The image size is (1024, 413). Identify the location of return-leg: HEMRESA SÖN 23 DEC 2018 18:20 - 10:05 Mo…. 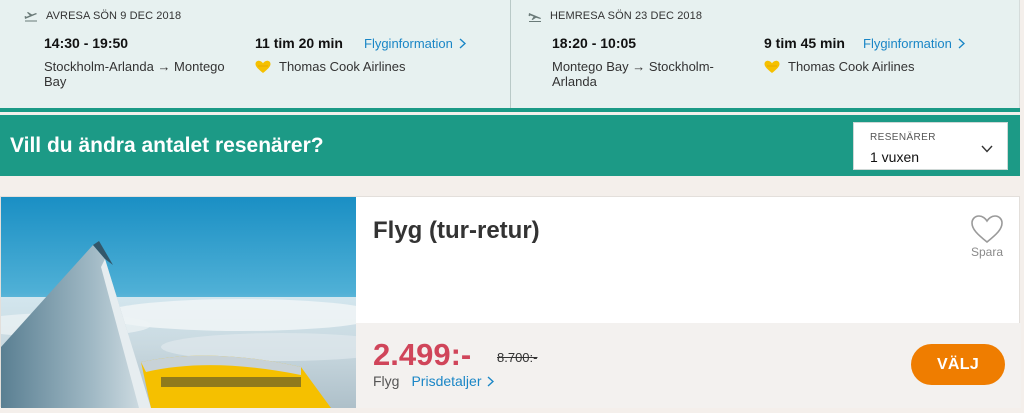
(760, 54).